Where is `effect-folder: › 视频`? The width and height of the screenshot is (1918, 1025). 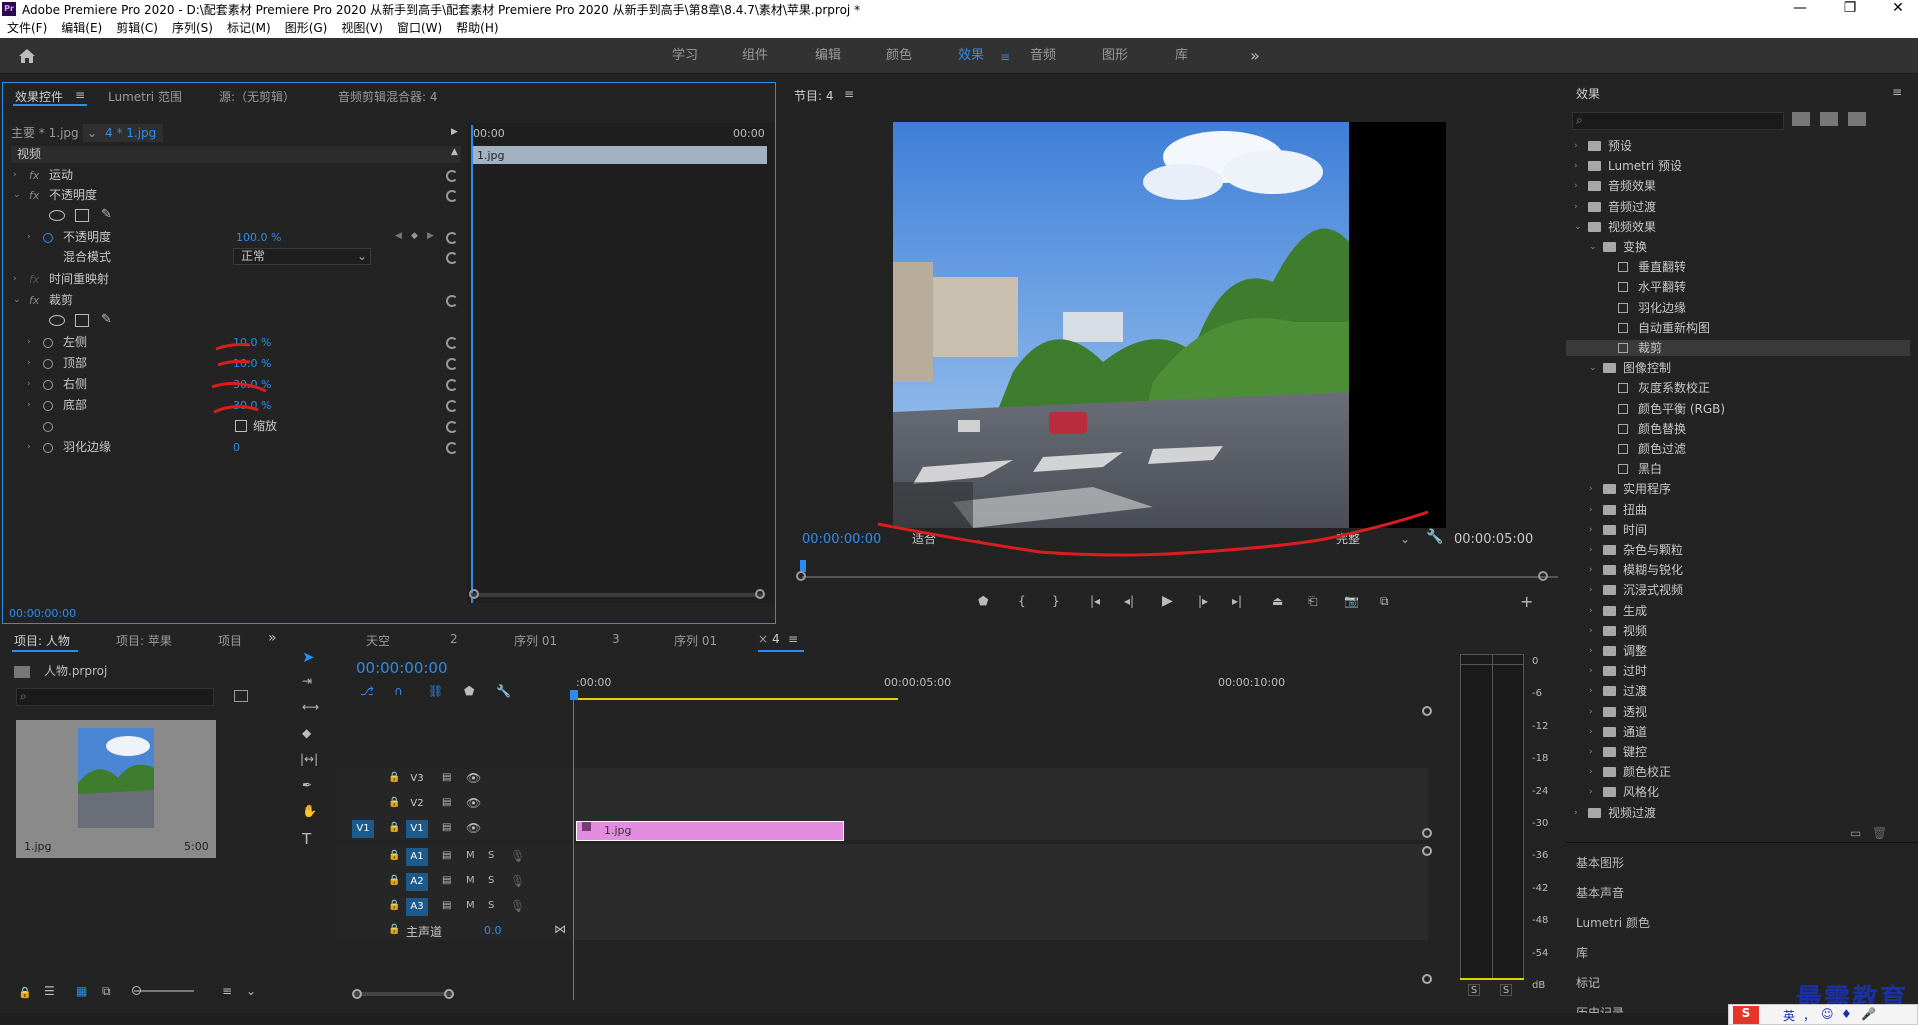
effect-folder: › 视频 is located at coordinates (1738, 631).